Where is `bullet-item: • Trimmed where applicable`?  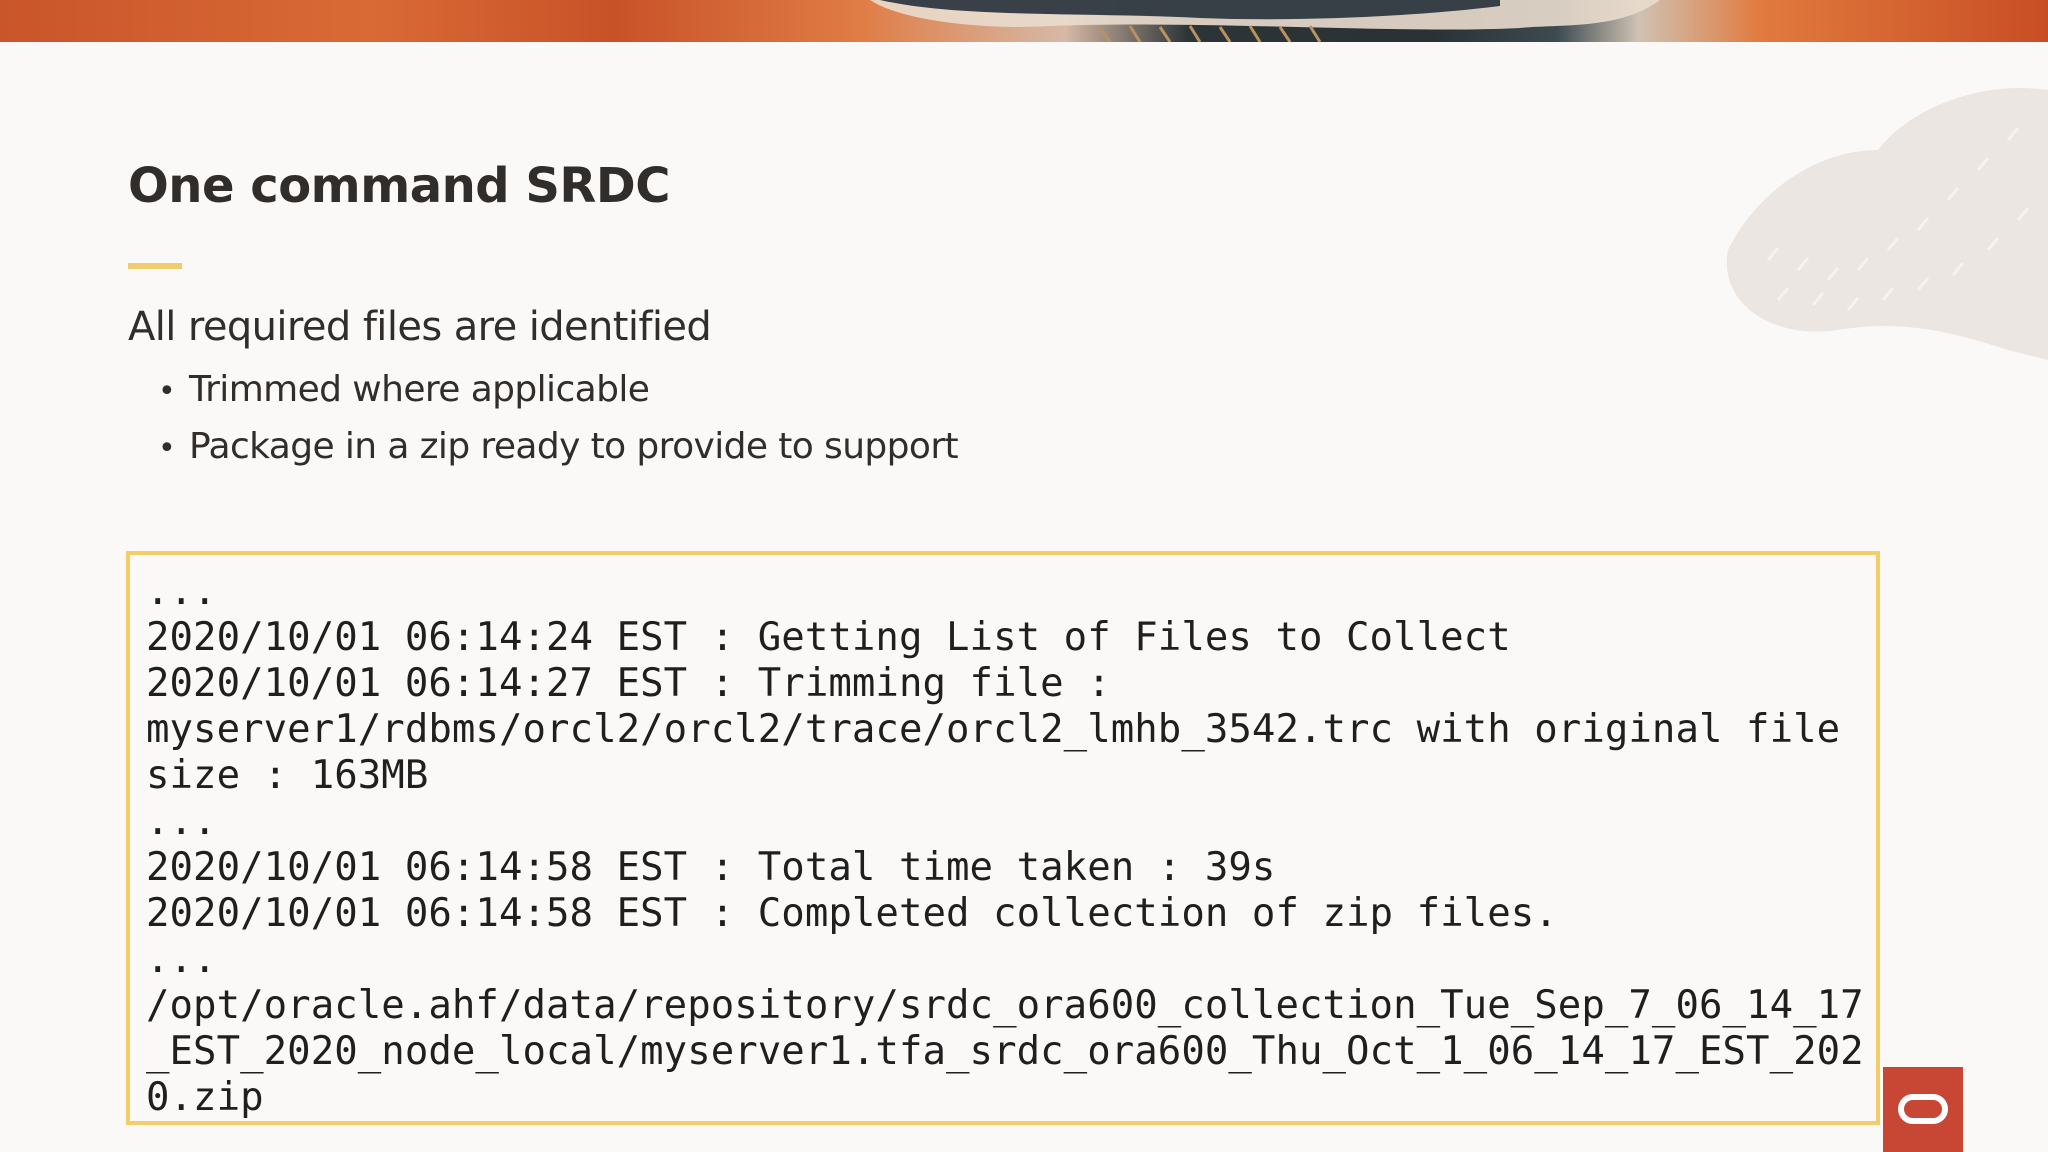
bullet-item: • Trimmed where applicable is located at coordinates (558, 392).